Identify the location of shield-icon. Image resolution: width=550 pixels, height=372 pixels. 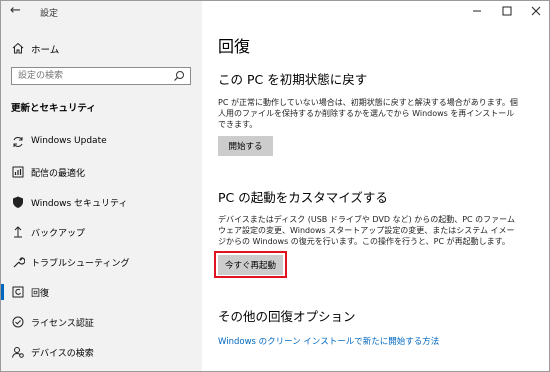
(18, 202).